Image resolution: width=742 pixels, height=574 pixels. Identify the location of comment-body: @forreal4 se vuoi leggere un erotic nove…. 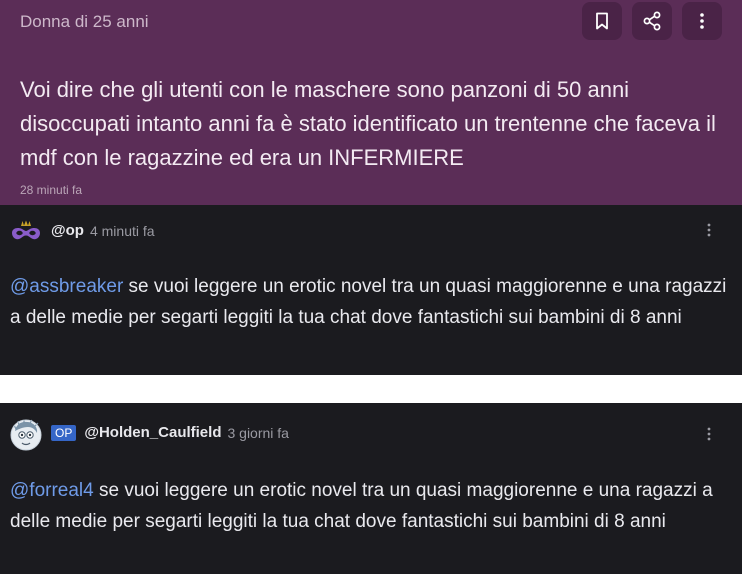
(370, 506).